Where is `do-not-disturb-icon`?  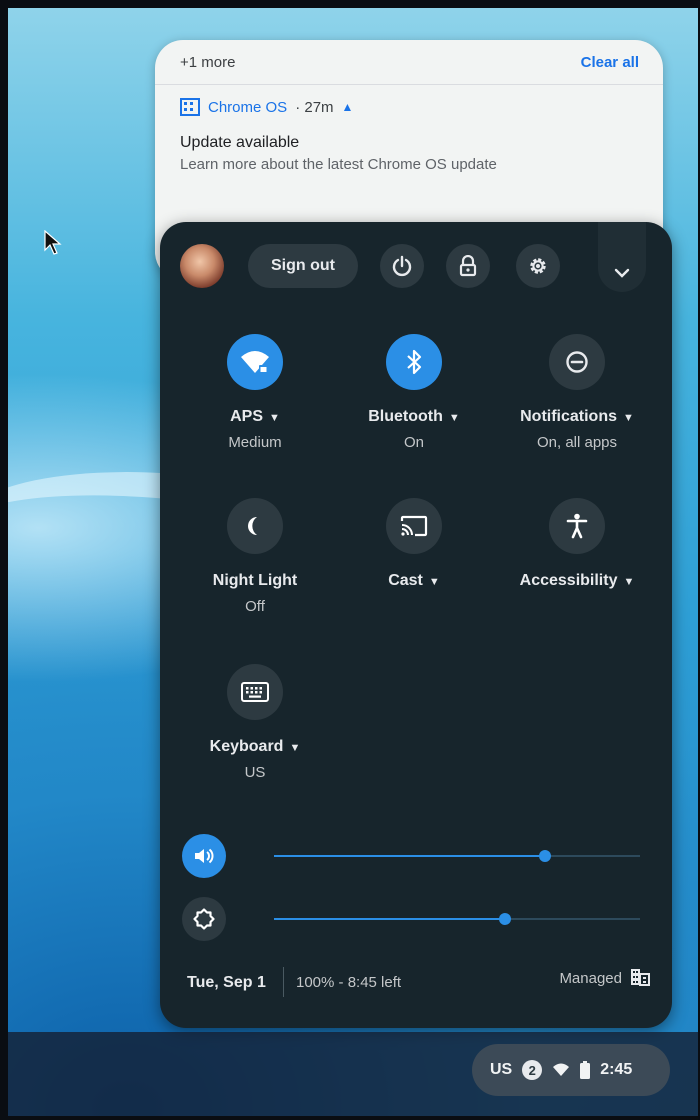
do-not-disturb-icon is located at coordinates (577, 362).